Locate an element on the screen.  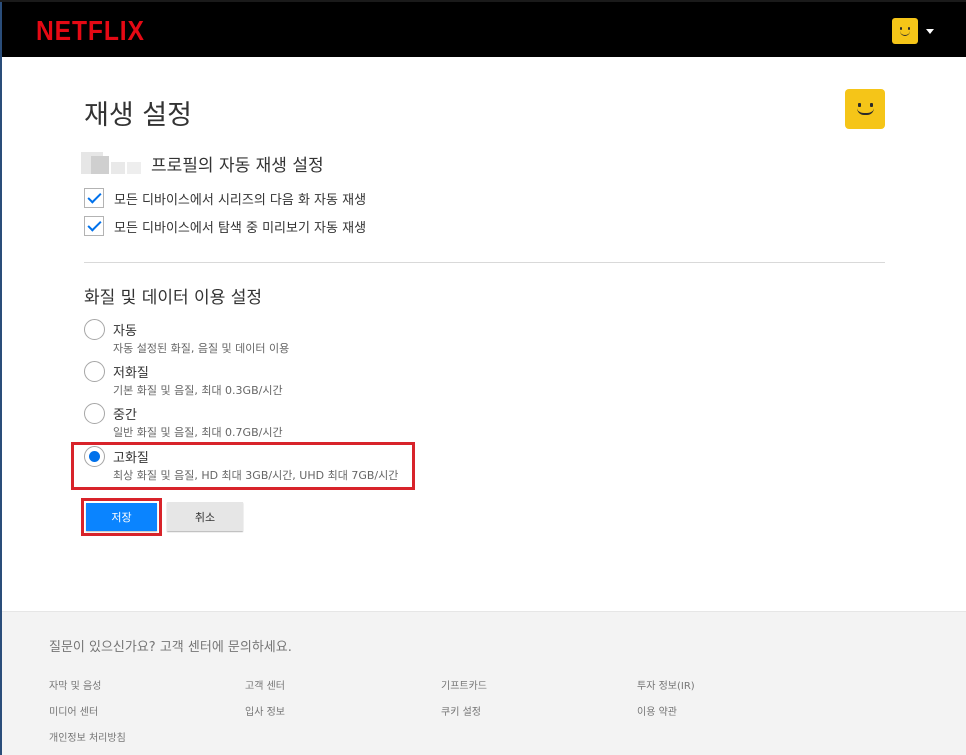
blurred-profile-name is located at coordinates (114, 163).